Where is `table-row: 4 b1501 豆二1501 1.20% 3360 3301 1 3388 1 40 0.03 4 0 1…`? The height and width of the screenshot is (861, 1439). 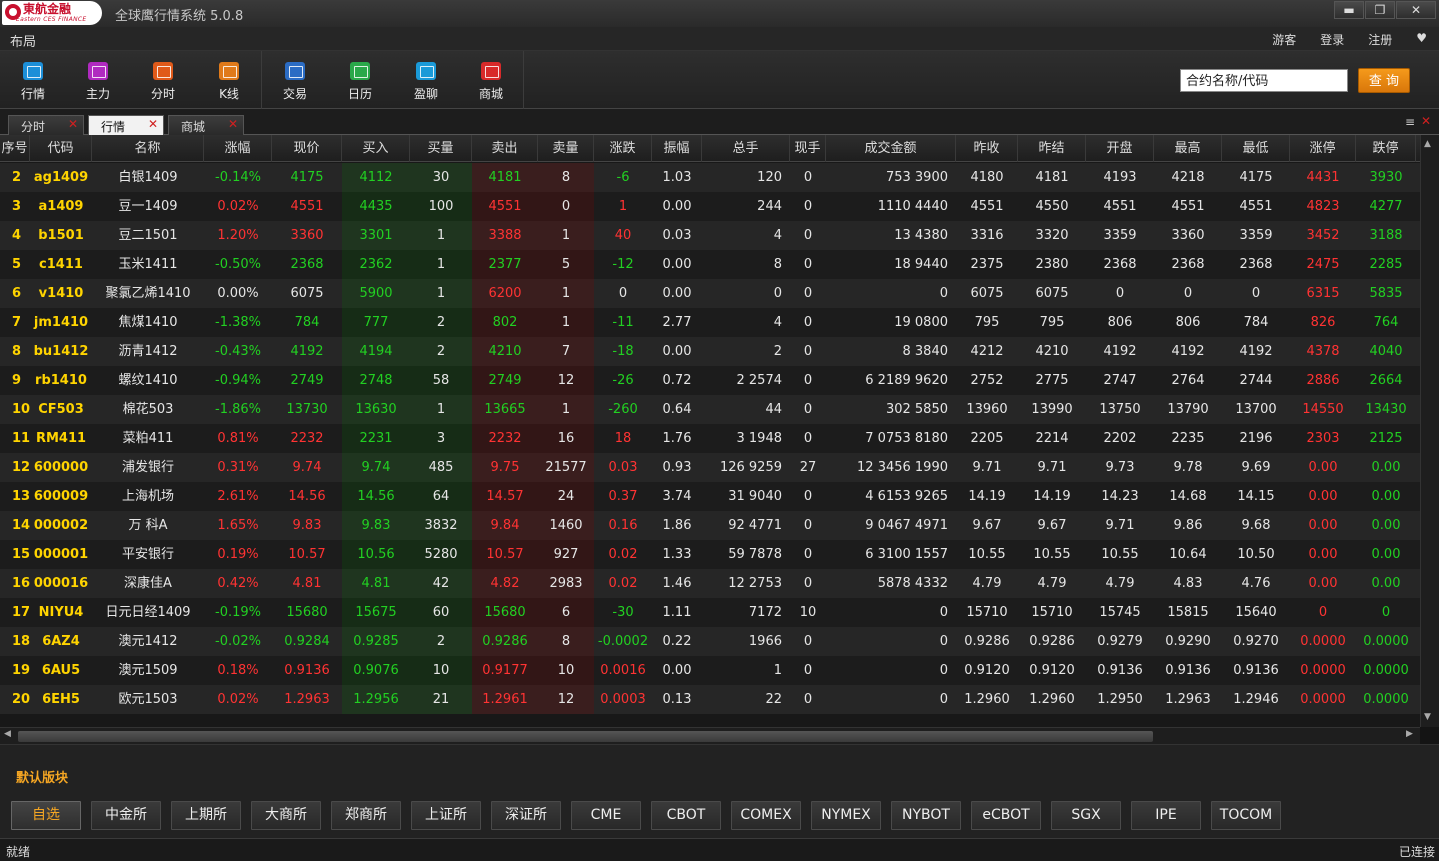 table-row: 4 b1501 豆二1501 1.20% 3360 3301 1 3388 1 40 0.03 4 0 1… is located at coordinates (710, 235).